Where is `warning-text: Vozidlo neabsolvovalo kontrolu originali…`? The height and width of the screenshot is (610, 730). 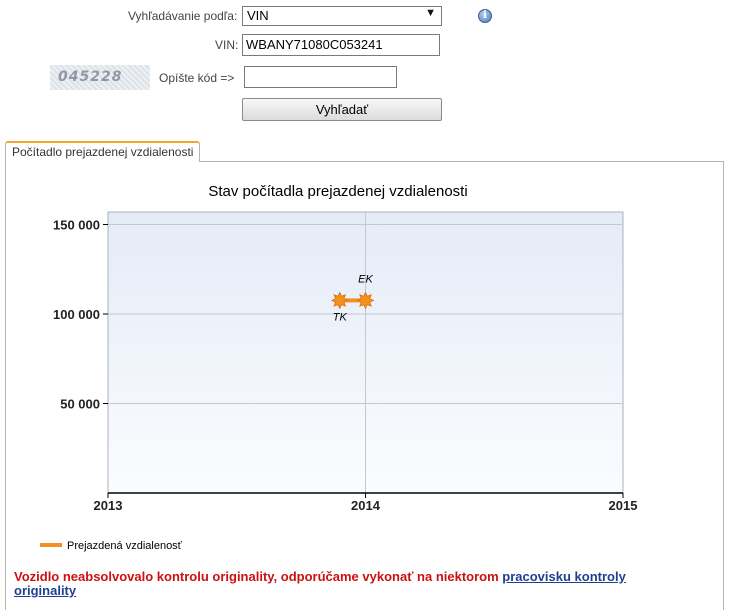 warning-text: Vozidlo neabsolvovalo kontrolu originali… is located at coordinates (258, 576).